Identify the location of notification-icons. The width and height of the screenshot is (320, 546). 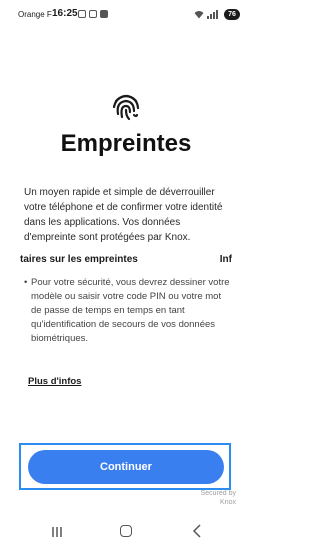
(93, 14).